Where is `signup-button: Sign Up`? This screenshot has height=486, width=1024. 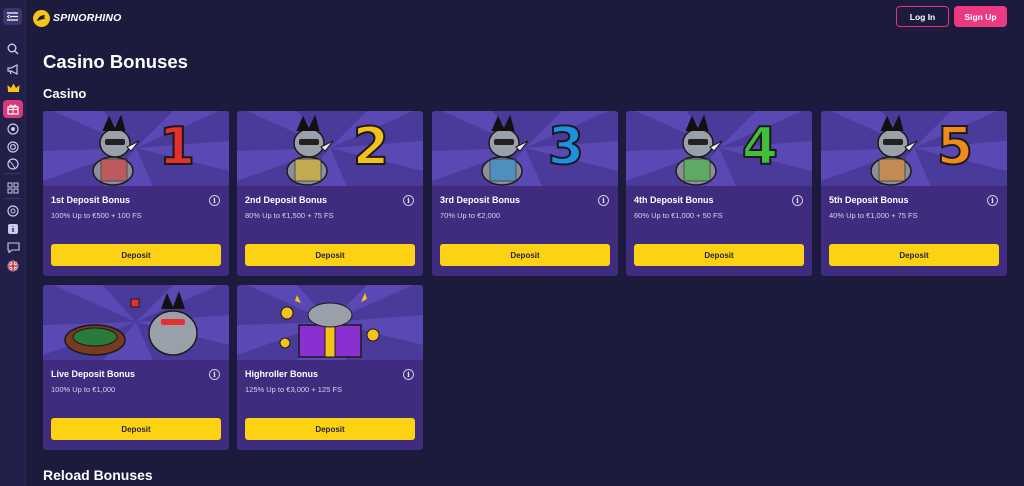
signup-button: Sign Up is located at coordinates (980, 16).